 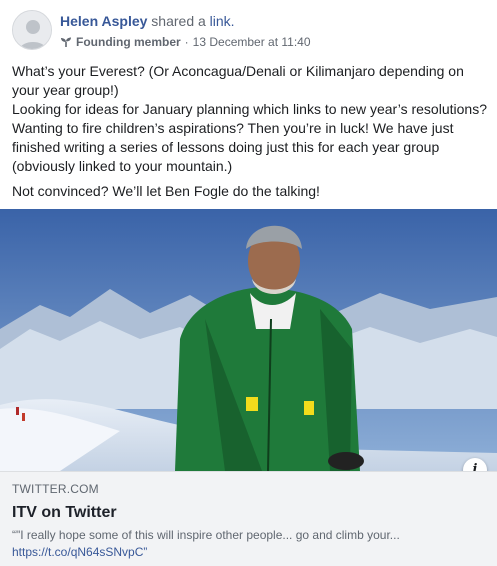 What do you see at coordinates (222, 21) in the screenshot?
I see `shared-link: link.` at bounding box center [222, 21].